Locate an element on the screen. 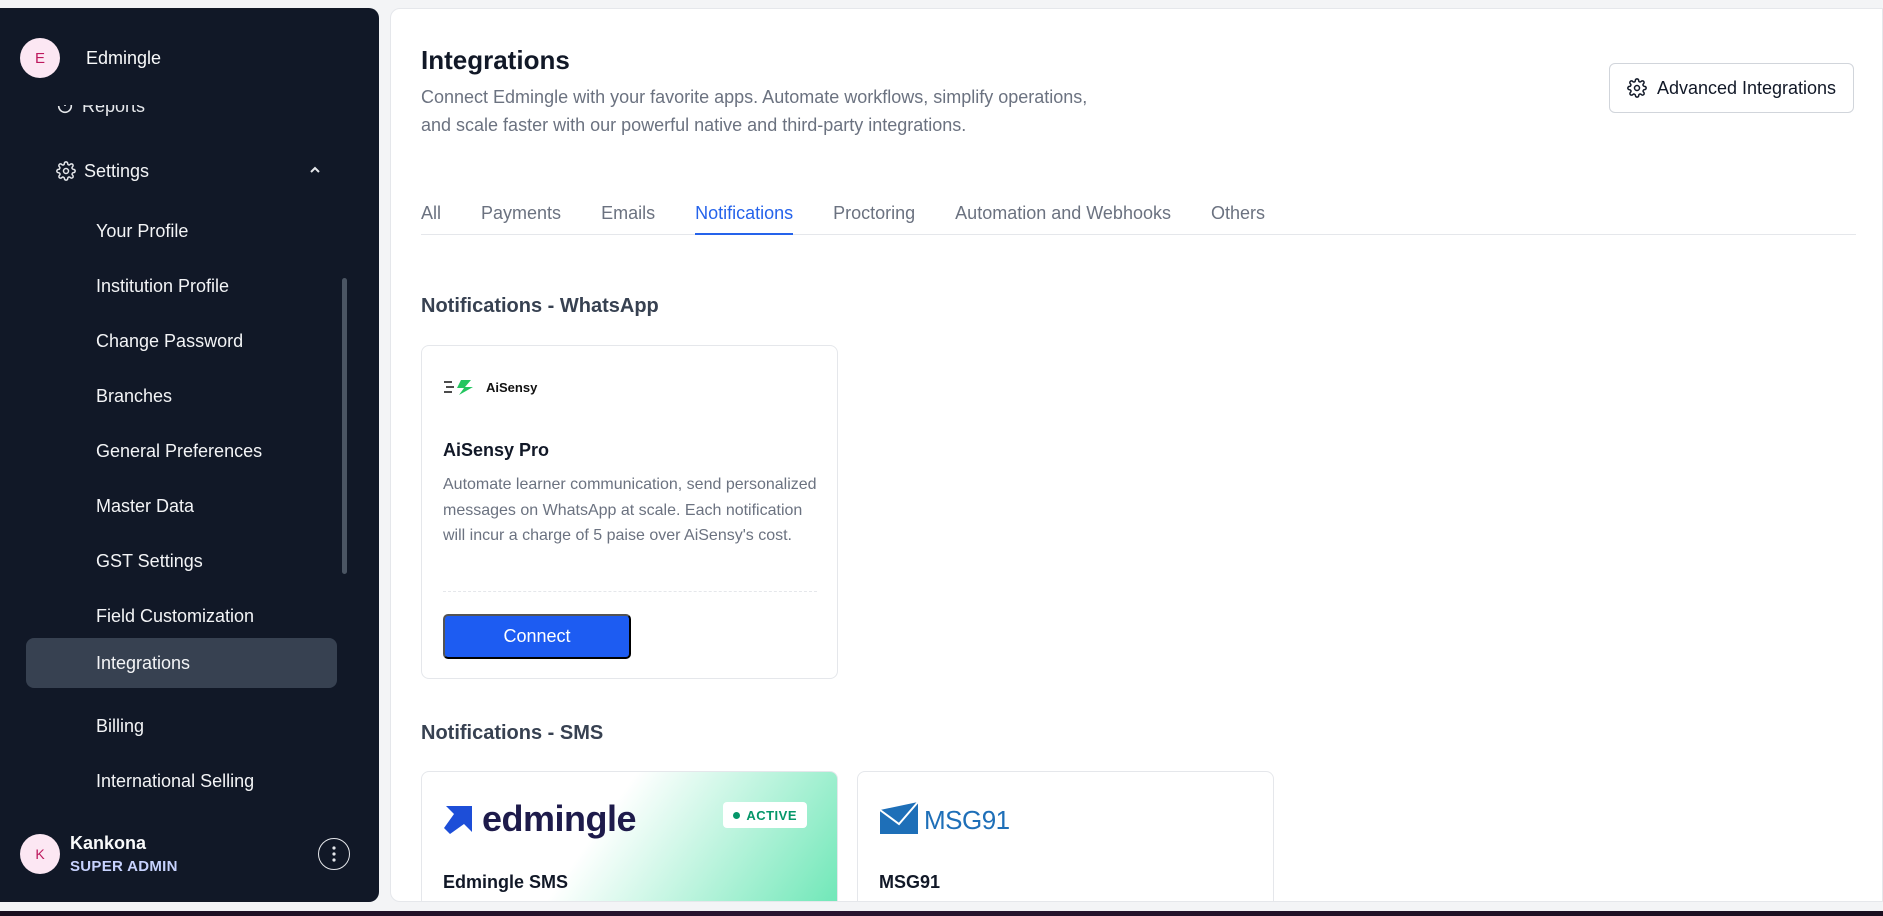 This screenshot has height=916, width=1883. sidebar-item-settings: Settings is located at coordinates (189, 171).